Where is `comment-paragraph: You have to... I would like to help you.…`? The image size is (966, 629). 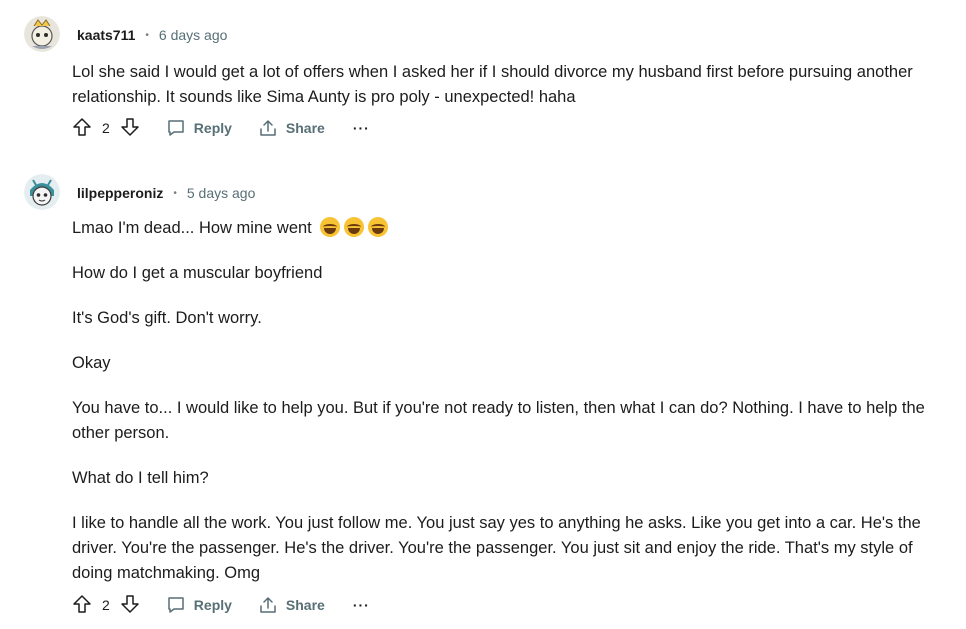 comment-paragraph: You have to... I would like to help you.… is located at coordinates (498, 420).